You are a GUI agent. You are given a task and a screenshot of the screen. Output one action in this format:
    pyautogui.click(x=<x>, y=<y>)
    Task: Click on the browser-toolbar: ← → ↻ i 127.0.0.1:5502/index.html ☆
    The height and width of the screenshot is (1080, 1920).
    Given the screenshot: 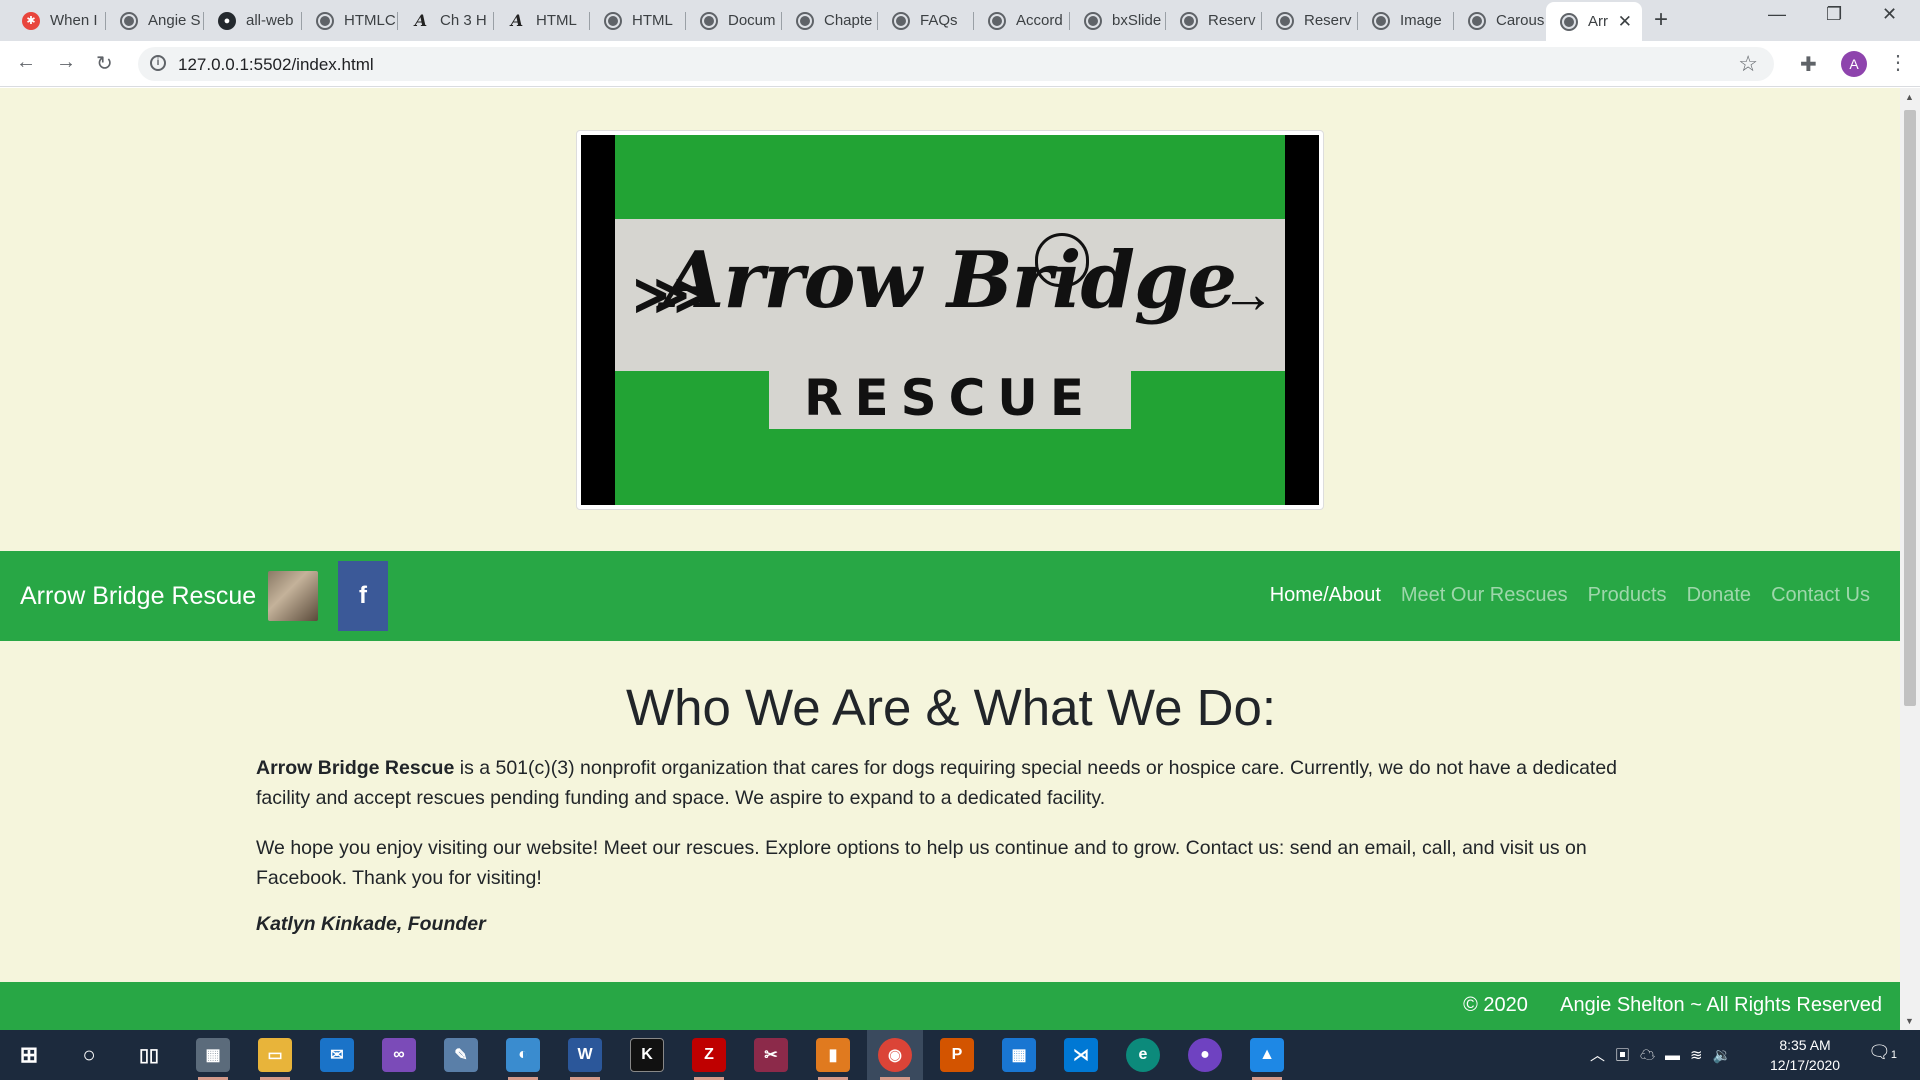 What is the action you would take?
    pyautogui.click(x=960, y=64)
    